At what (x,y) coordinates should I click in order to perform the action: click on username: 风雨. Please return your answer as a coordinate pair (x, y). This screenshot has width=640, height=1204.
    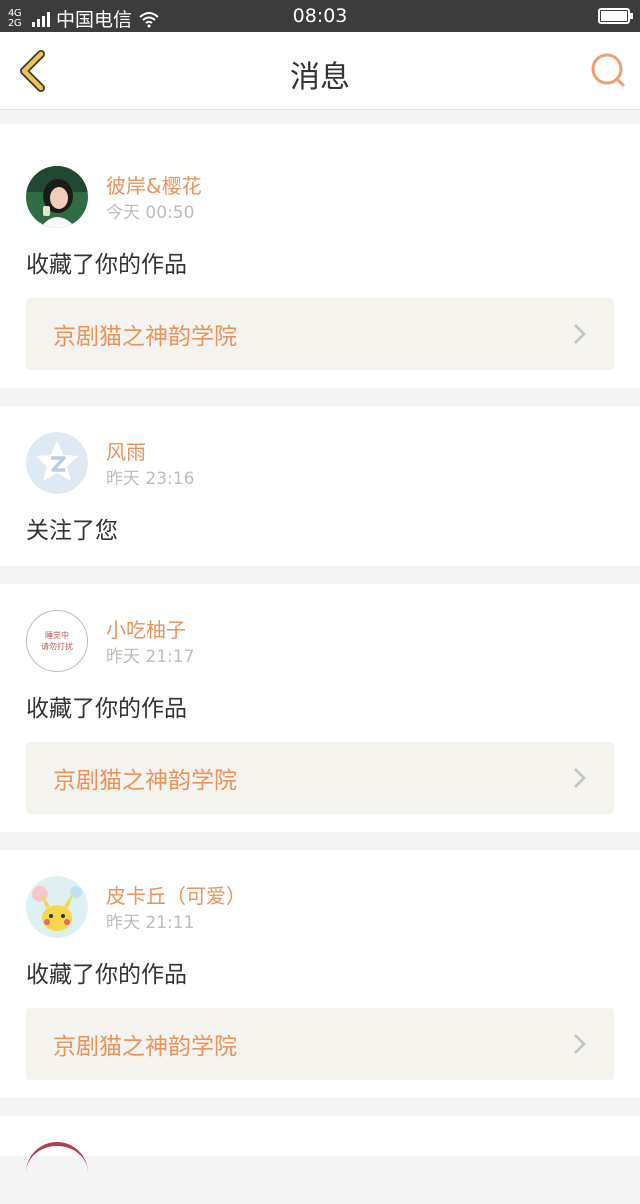
    Looking at the image, I should click on (150, 452).